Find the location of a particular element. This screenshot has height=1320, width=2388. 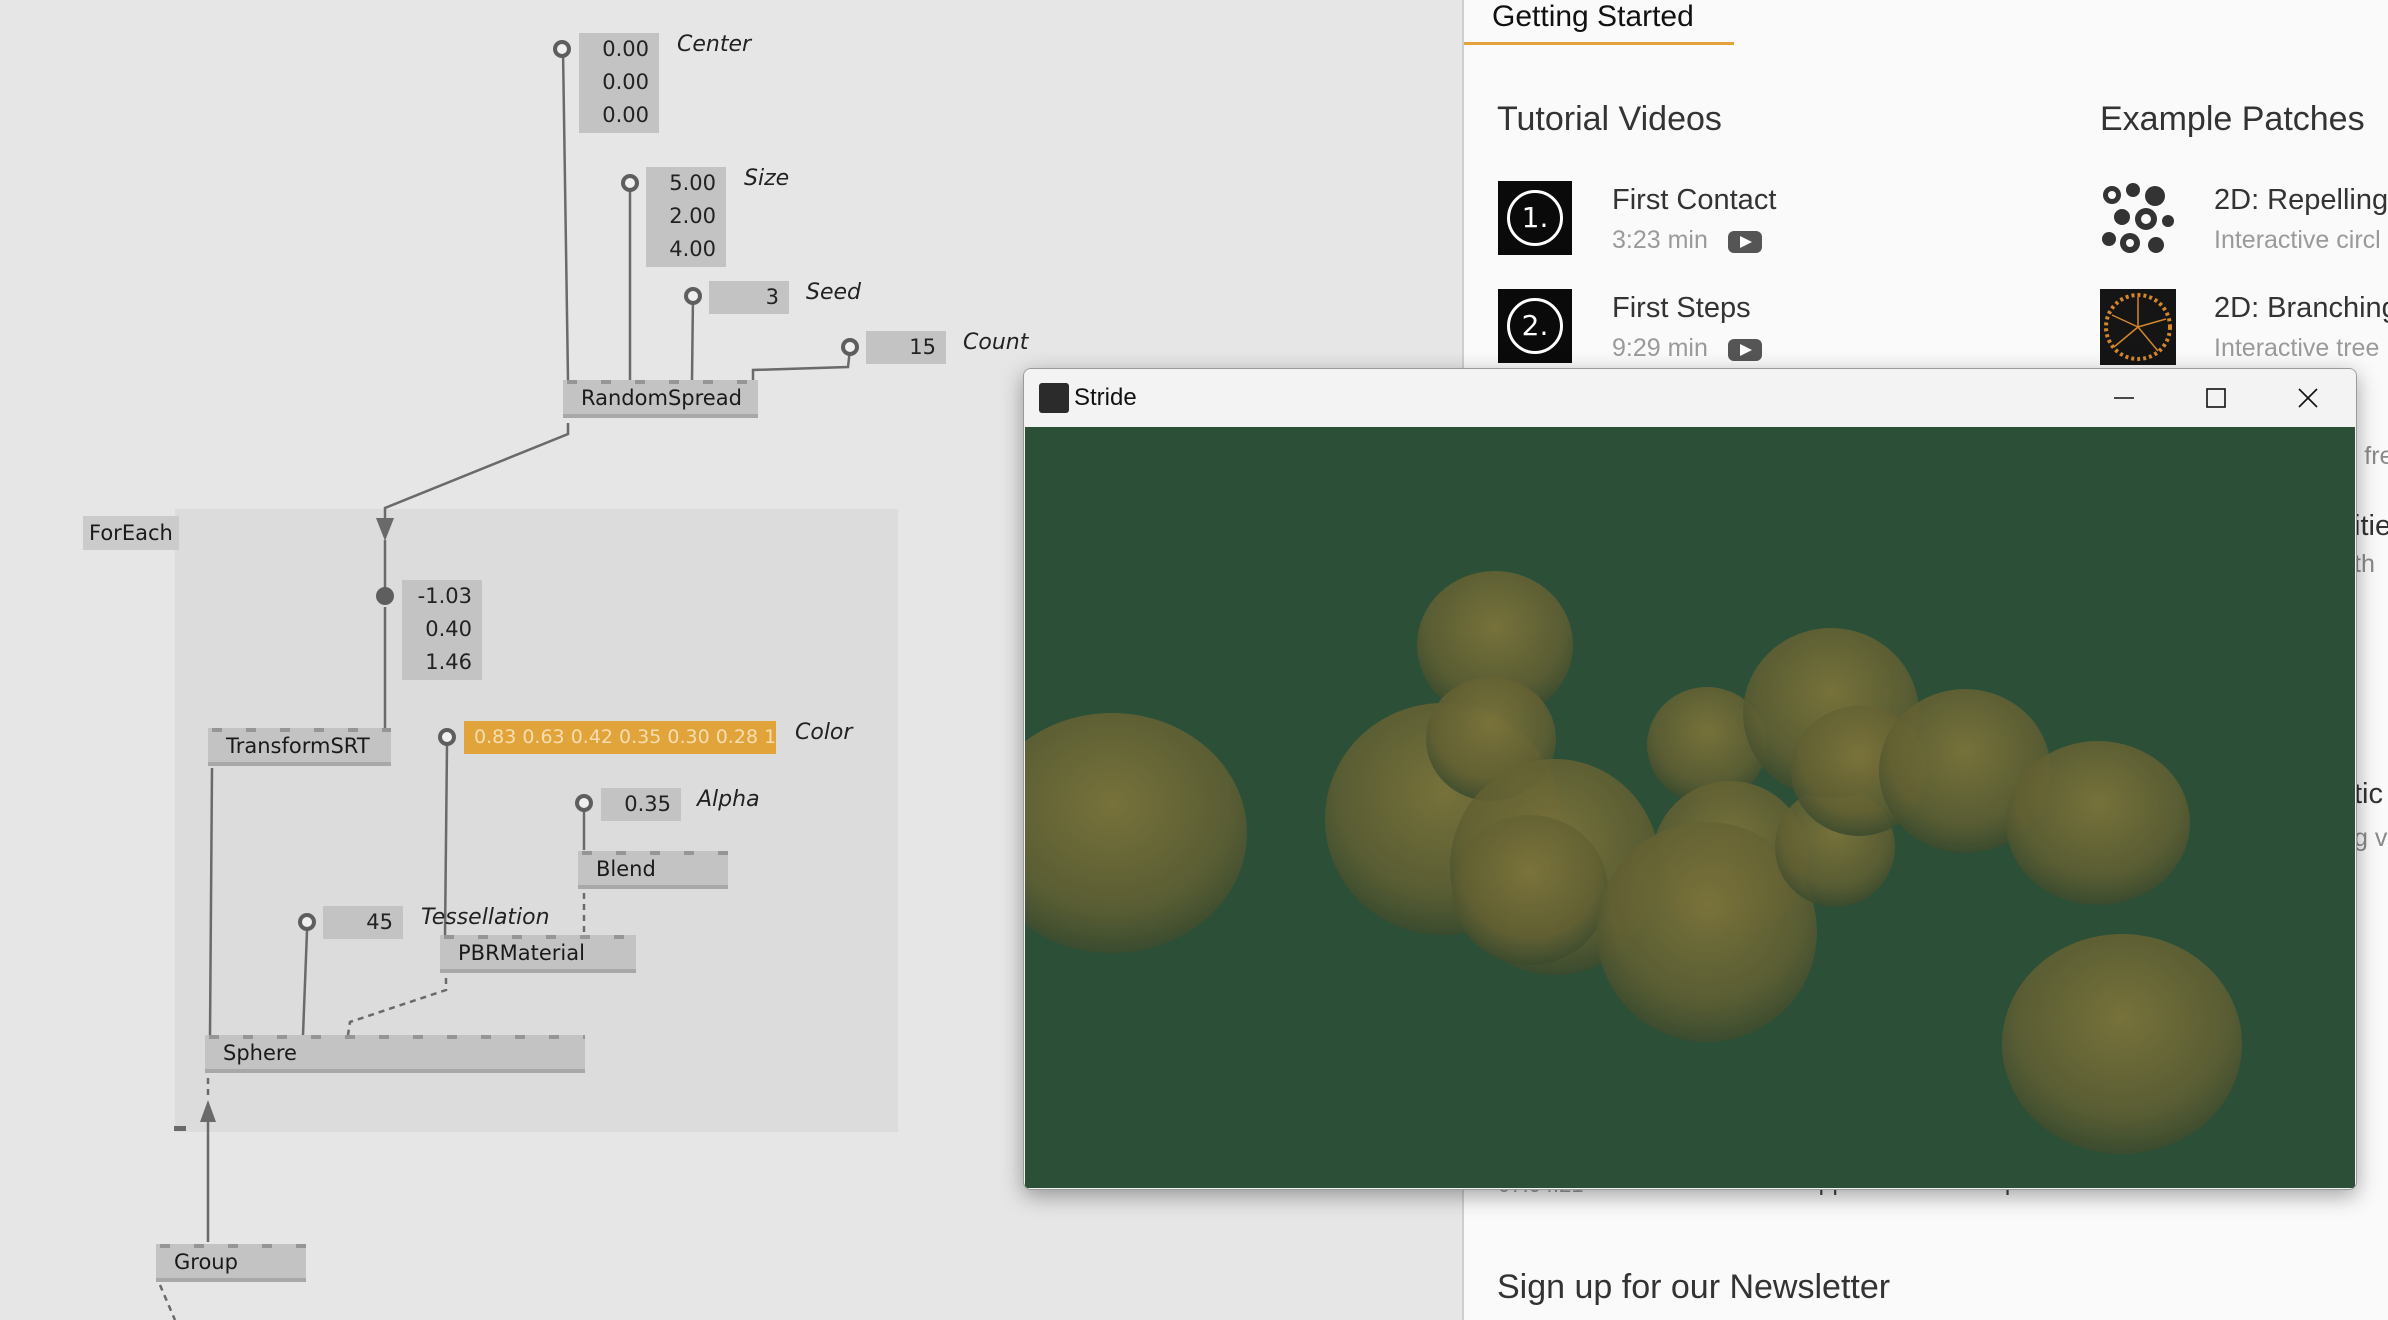

tutorial-1-thumb: 1. is located at coordinates (1535, 218).